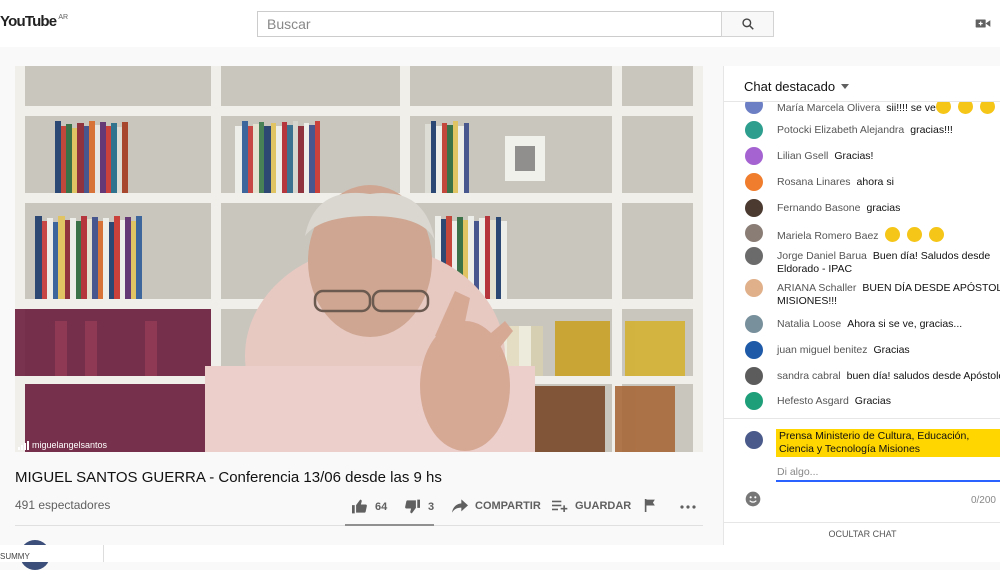 The image size is (1000, 570). I want to click on report-button, so click(650, 505).